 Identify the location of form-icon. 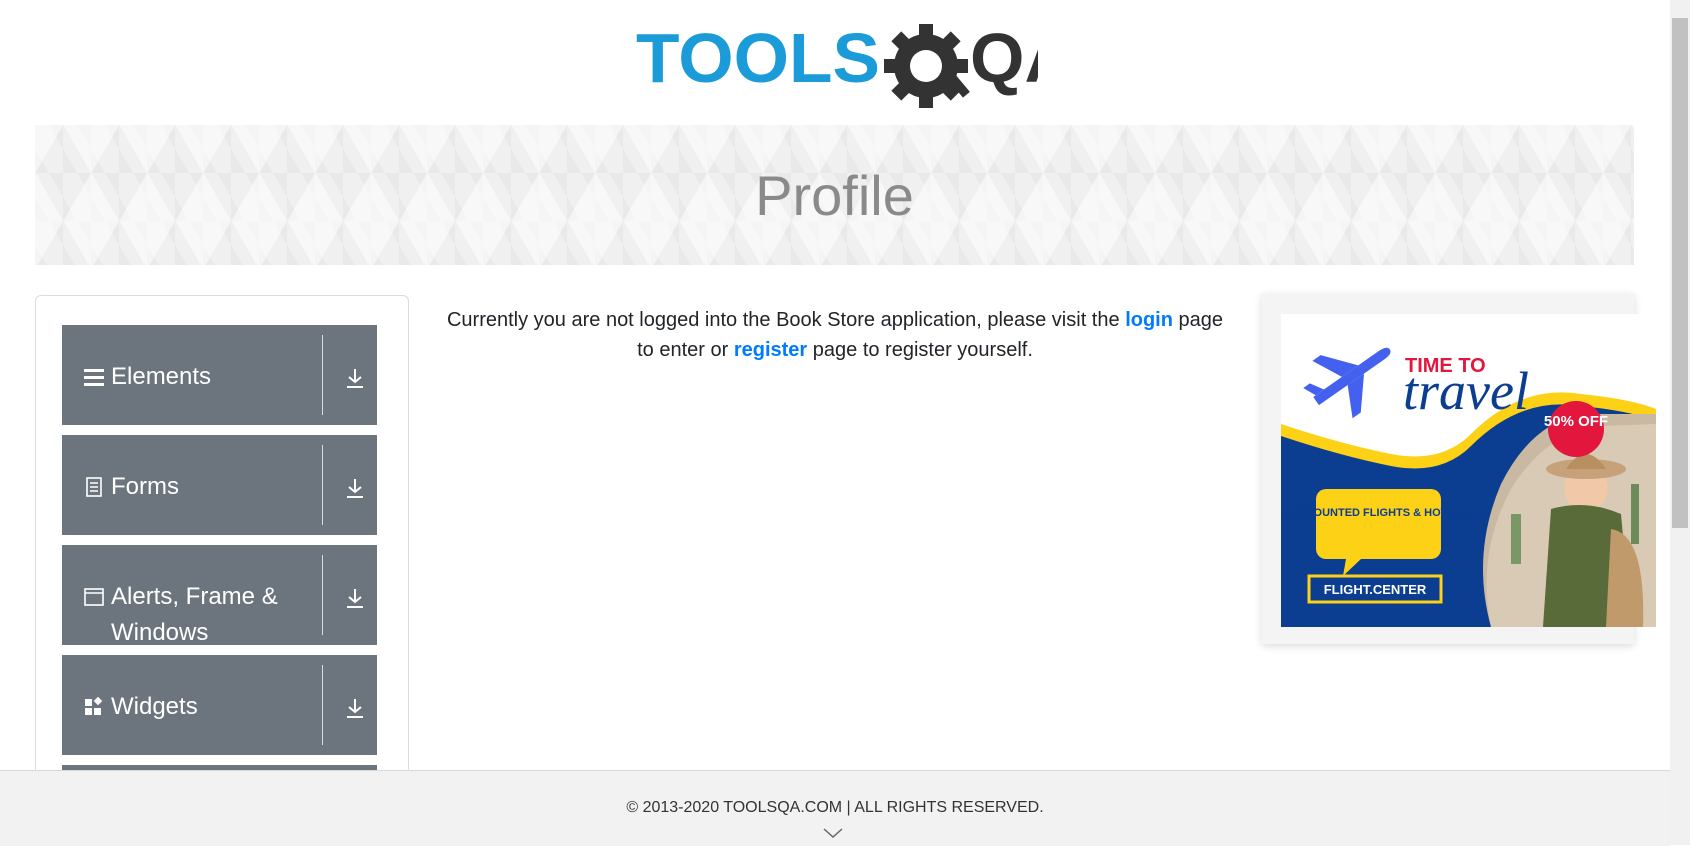
(94, 487).